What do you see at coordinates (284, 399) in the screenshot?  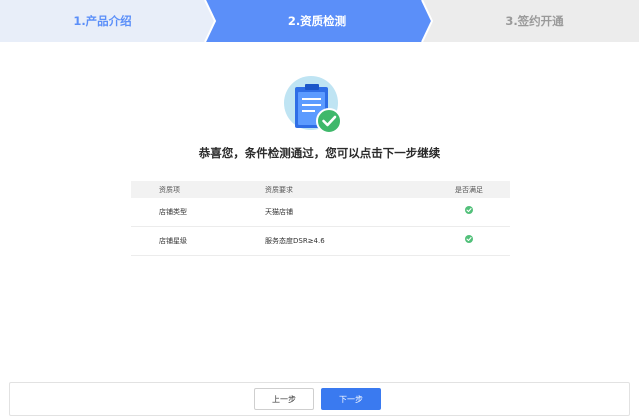 I see `prev-step-button: 上一步` at bounding box center [284, 399].